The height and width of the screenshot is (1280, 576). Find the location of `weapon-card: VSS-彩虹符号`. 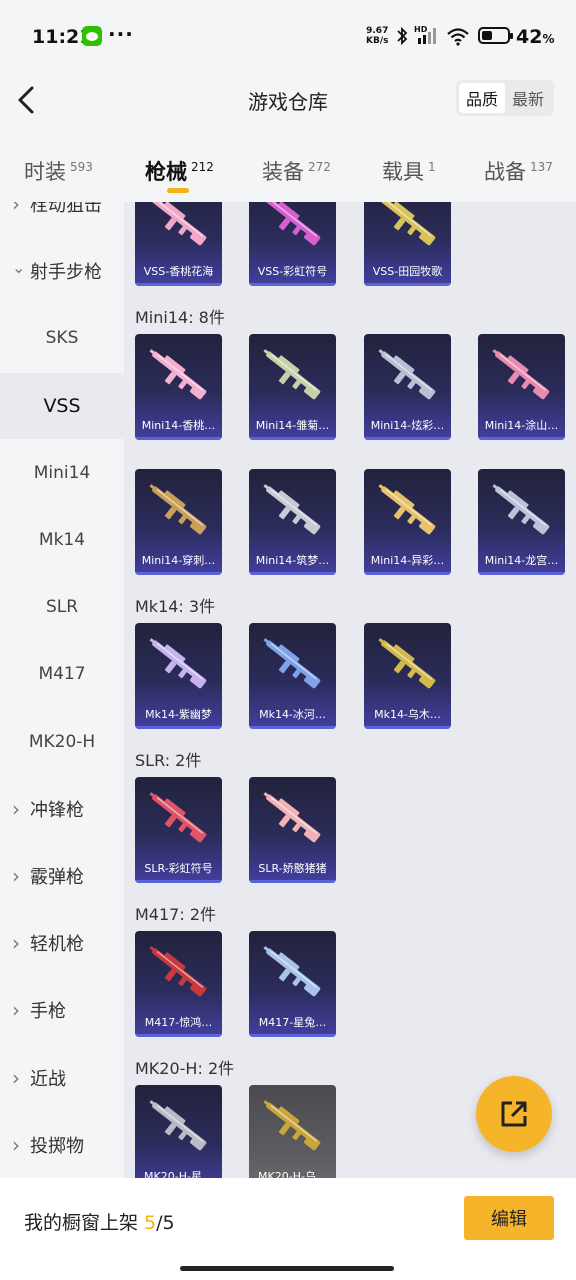

weapon-card: VSS-彩虹符号 is located at coordinates (292, 244).